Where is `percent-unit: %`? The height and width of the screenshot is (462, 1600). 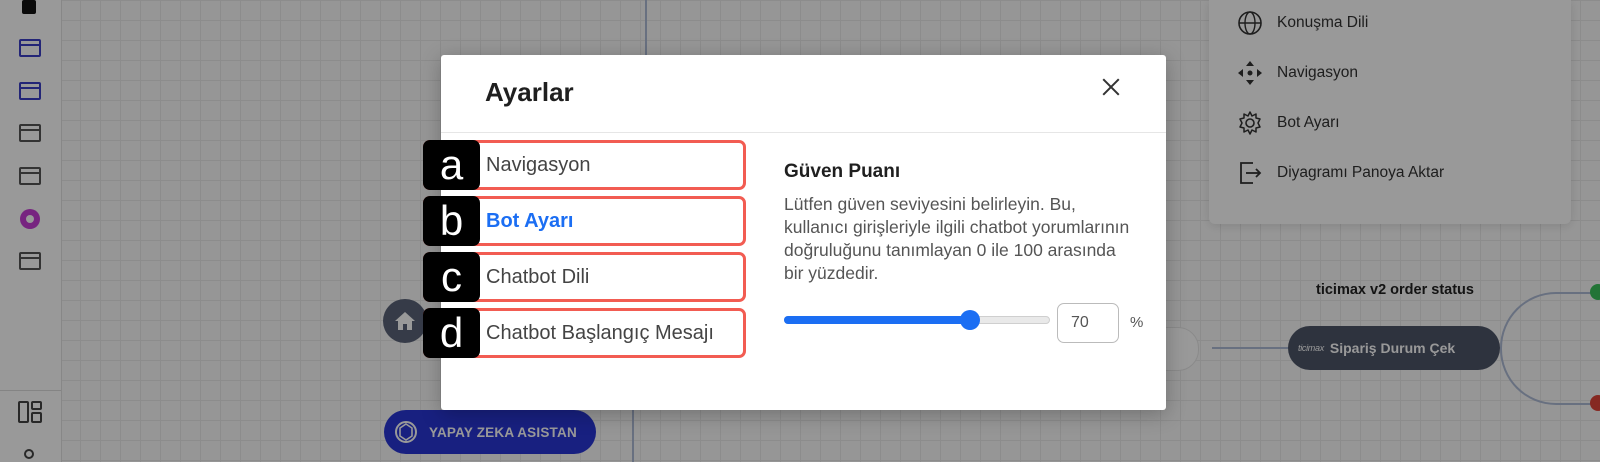 percent-unit: % is located at coordinates (1137, 322).